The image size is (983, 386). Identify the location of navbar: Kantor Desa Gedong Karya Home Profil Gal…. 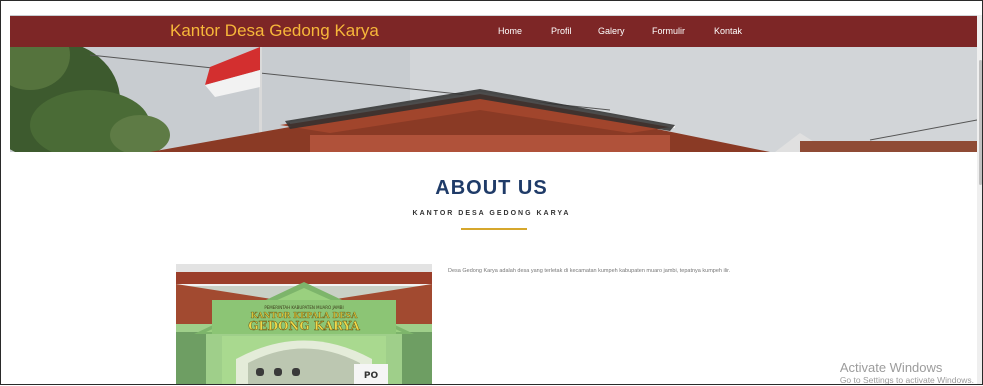
(493, 31).